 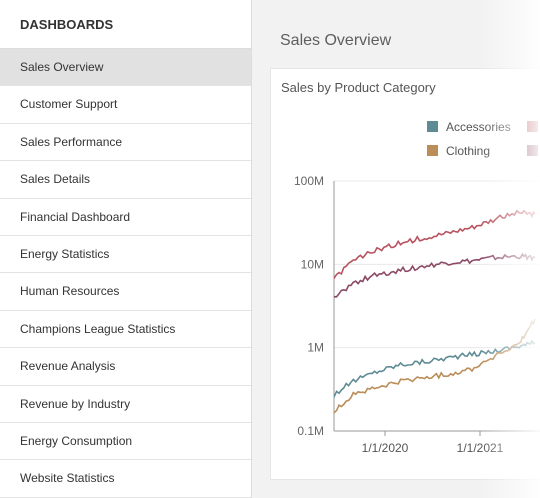 I want to click on series-line-clothing, so click(x=435, y=366).